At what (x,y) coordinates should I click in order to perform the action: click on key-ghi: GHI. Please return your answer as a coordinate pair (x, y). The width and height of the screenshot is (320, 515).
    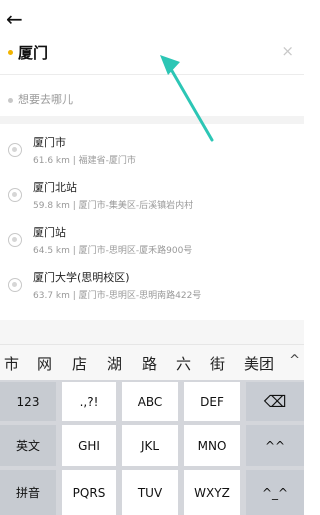
    Looking at the image, I should click on (89, 445).